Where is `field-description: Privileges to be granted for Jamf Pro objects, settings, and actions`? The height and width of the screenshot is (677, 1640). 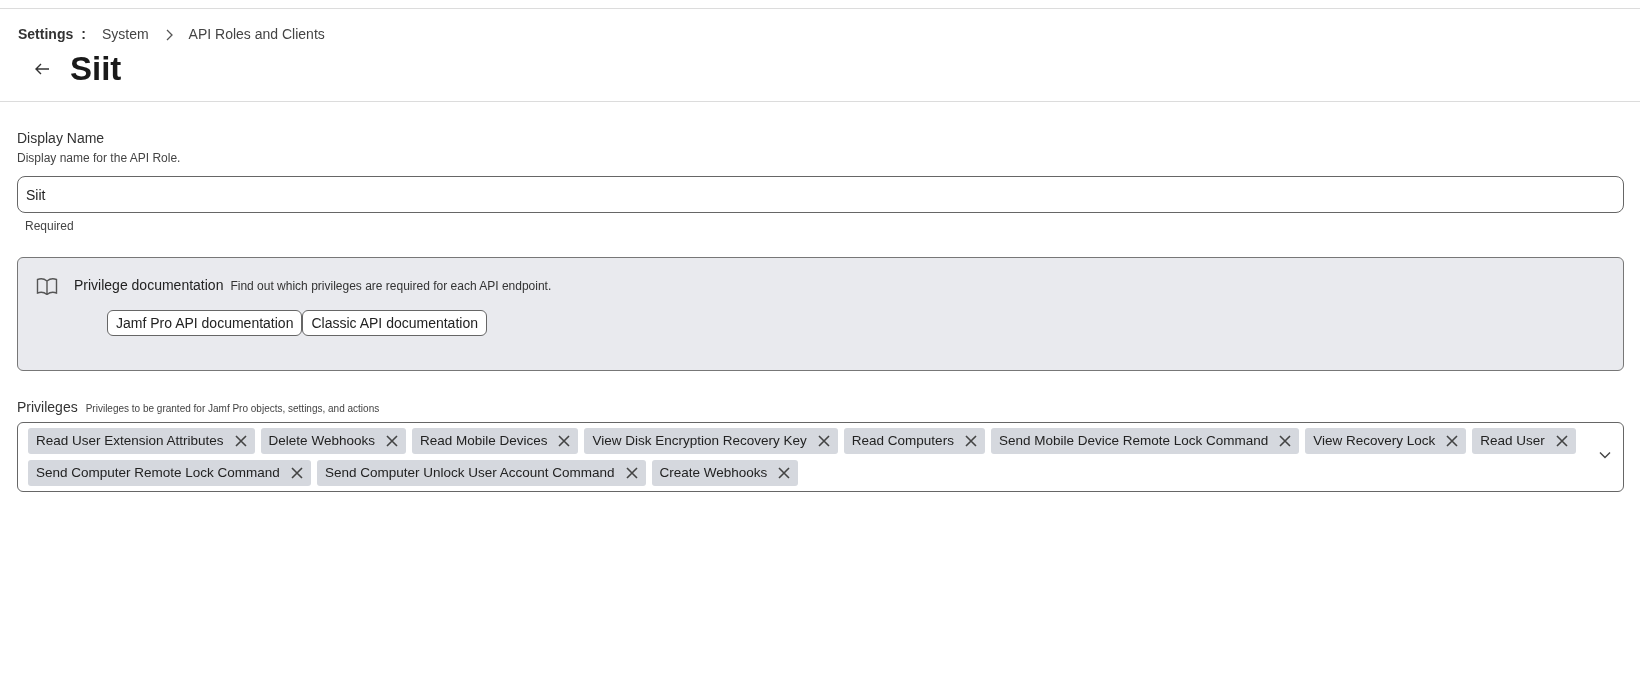
field-description: Privileges to be granted for Jamf Pro objects, settings, and actions is located at coordinates (232, 409).